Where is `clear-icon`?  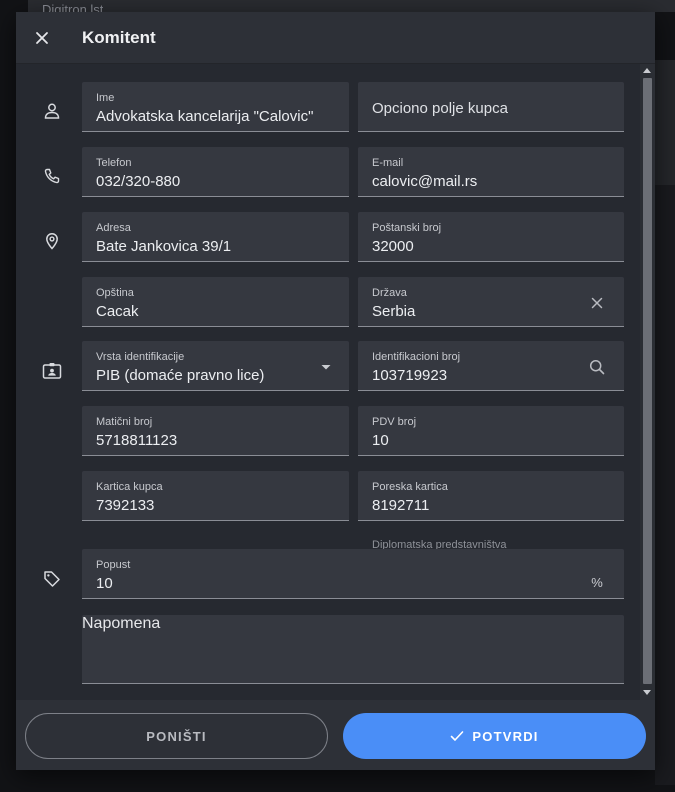
clear-icon is located at coordinates (597, 303).